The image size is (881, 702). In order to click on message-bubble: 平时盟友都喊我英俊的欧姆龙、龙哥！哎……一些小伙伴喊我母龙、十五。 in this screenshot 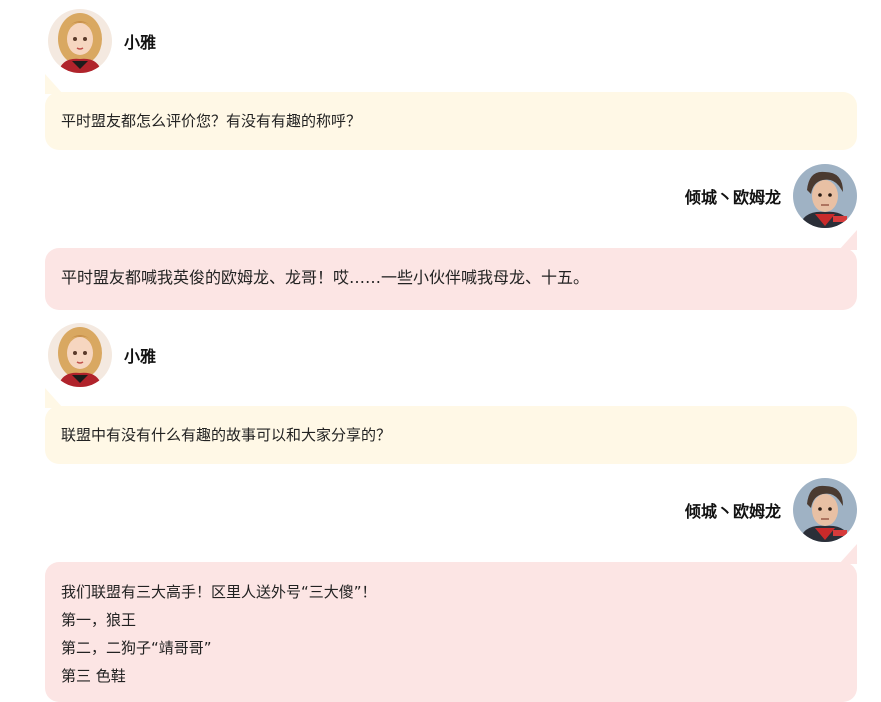, I will do `click(451, 270)`.